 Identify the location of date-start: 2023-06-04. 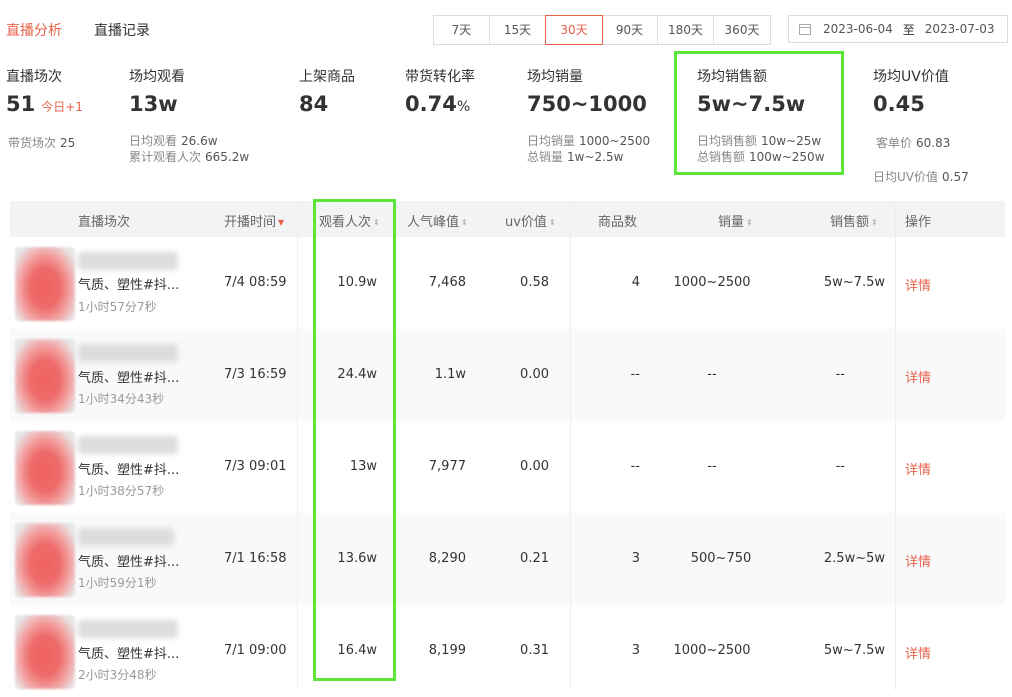
(858, 29).